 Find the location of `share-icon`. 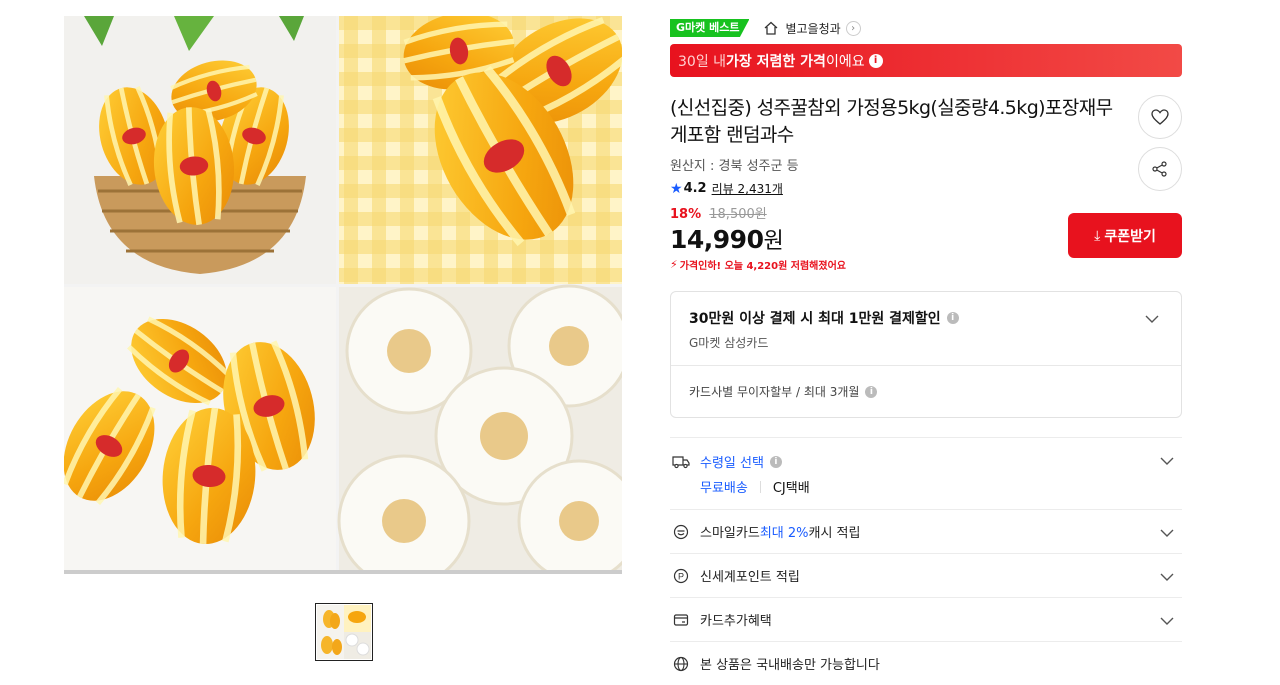

share-icon is located at coordinates (1159, 169).